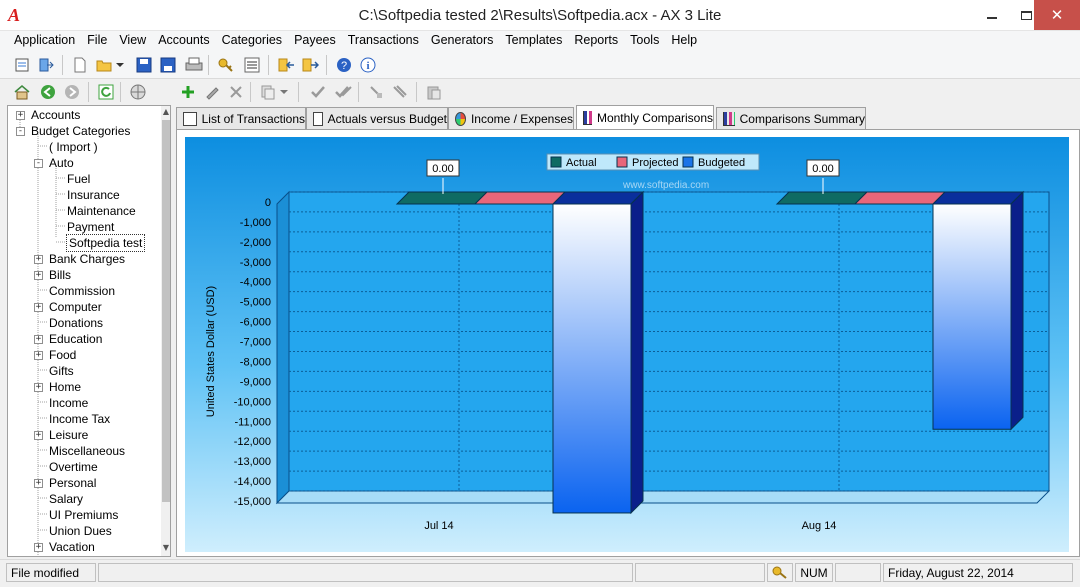 This screenshot has width=1080, height=587. Describe the element at coordinates (83, 307) in the screenshot. I see `tree-item: + Computer` at that location.